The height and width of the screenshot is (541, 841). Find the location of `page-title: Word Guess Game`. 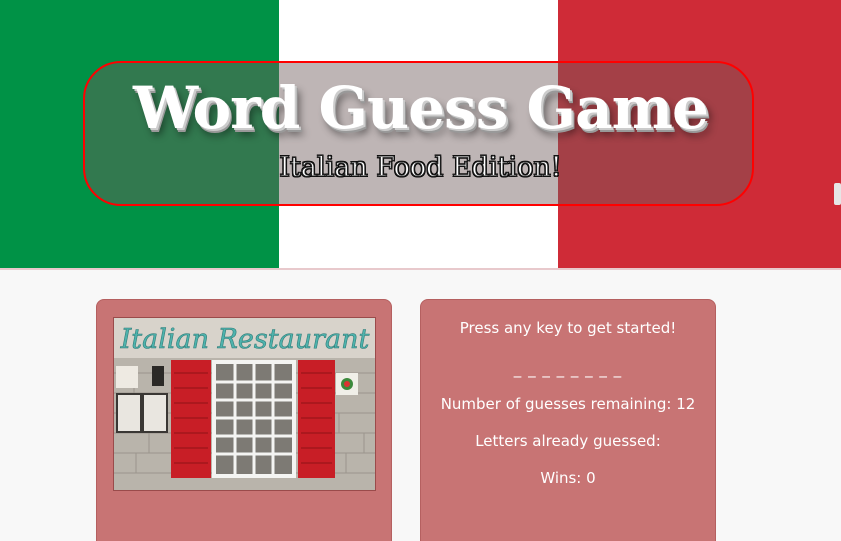

page-title: Word Guess Game is located at coordinates (421, 108).